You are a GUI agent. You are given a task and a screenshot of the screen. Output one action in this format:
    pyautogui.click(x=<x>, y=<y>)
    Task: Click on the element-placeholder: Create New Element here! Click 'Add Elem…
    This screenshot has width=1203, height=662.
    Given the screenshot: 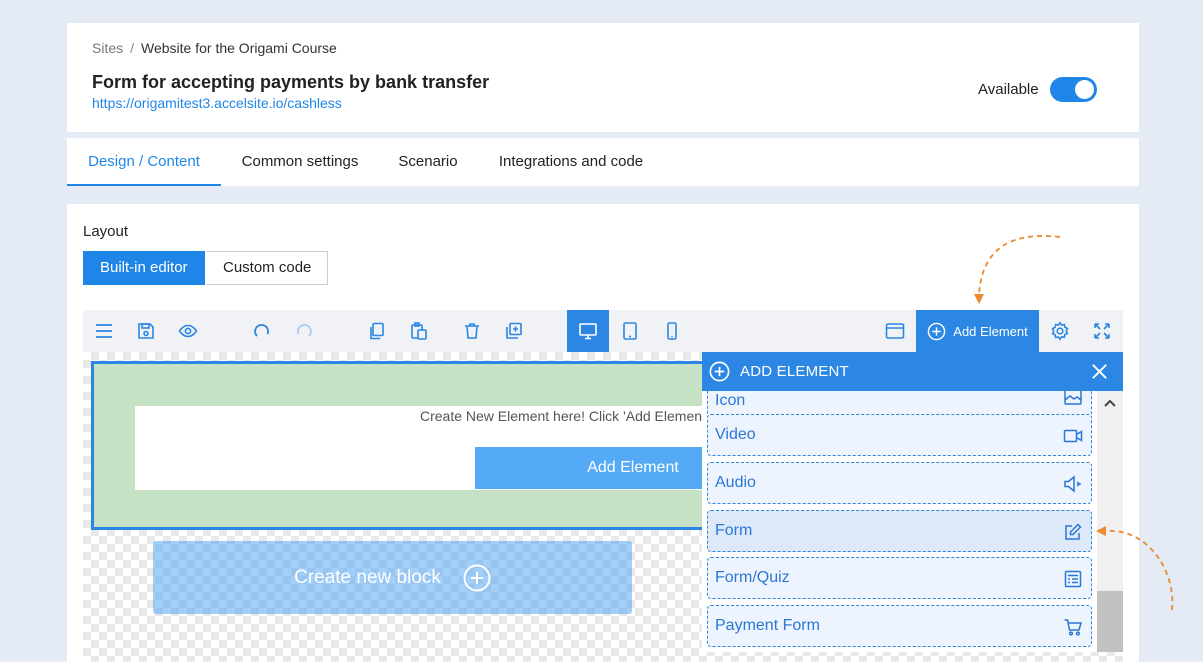 What is the action you would take?
    pyautogui.click(x=463, y=448)
    